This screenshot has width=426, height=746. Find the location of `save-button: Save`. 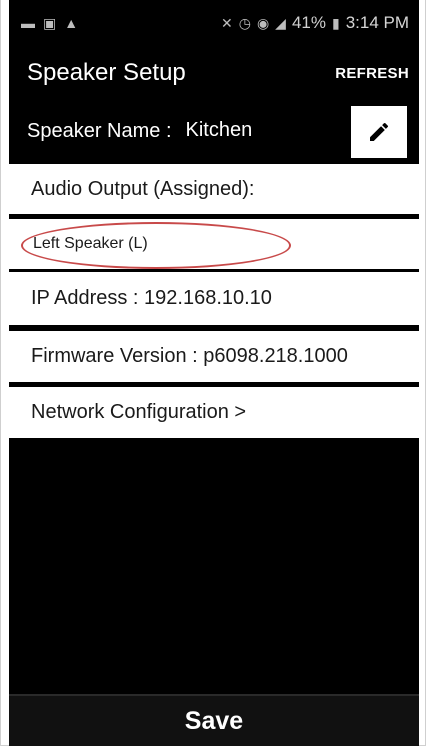

save-button: Save is located at coordinates (214, 721).